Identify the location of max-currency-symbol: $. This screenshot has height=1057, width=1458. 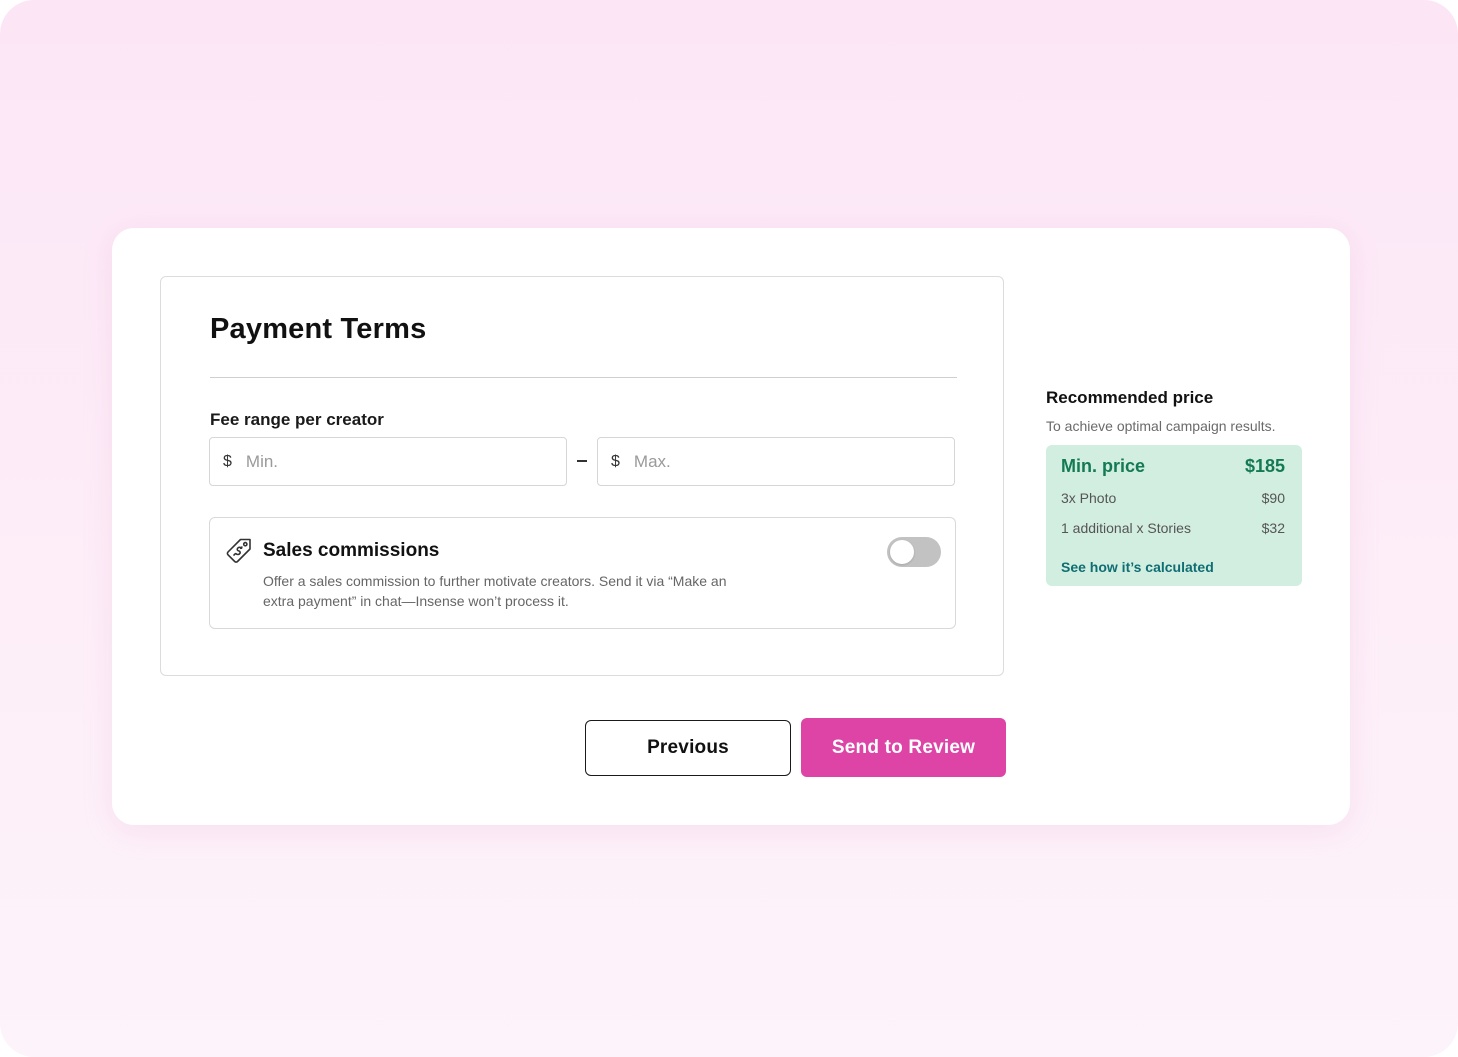
(615, 461).